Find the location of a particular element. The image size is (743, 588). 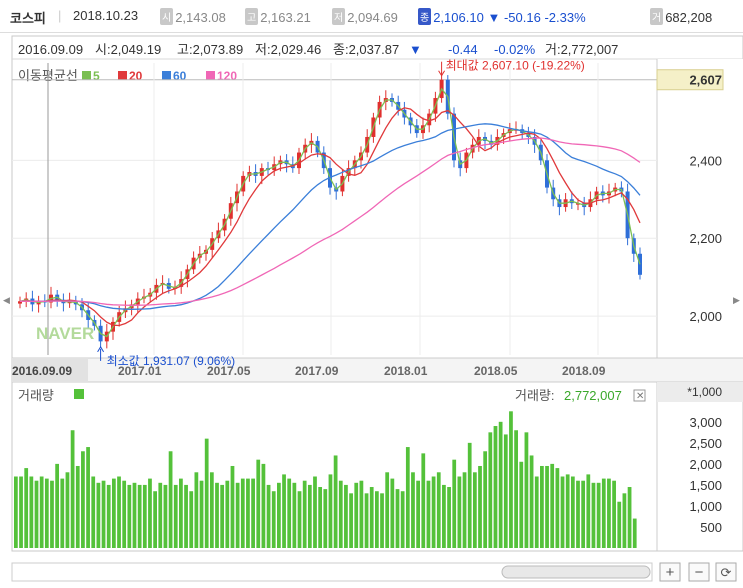

minus-icon: − is located at coordinates (699, 572).